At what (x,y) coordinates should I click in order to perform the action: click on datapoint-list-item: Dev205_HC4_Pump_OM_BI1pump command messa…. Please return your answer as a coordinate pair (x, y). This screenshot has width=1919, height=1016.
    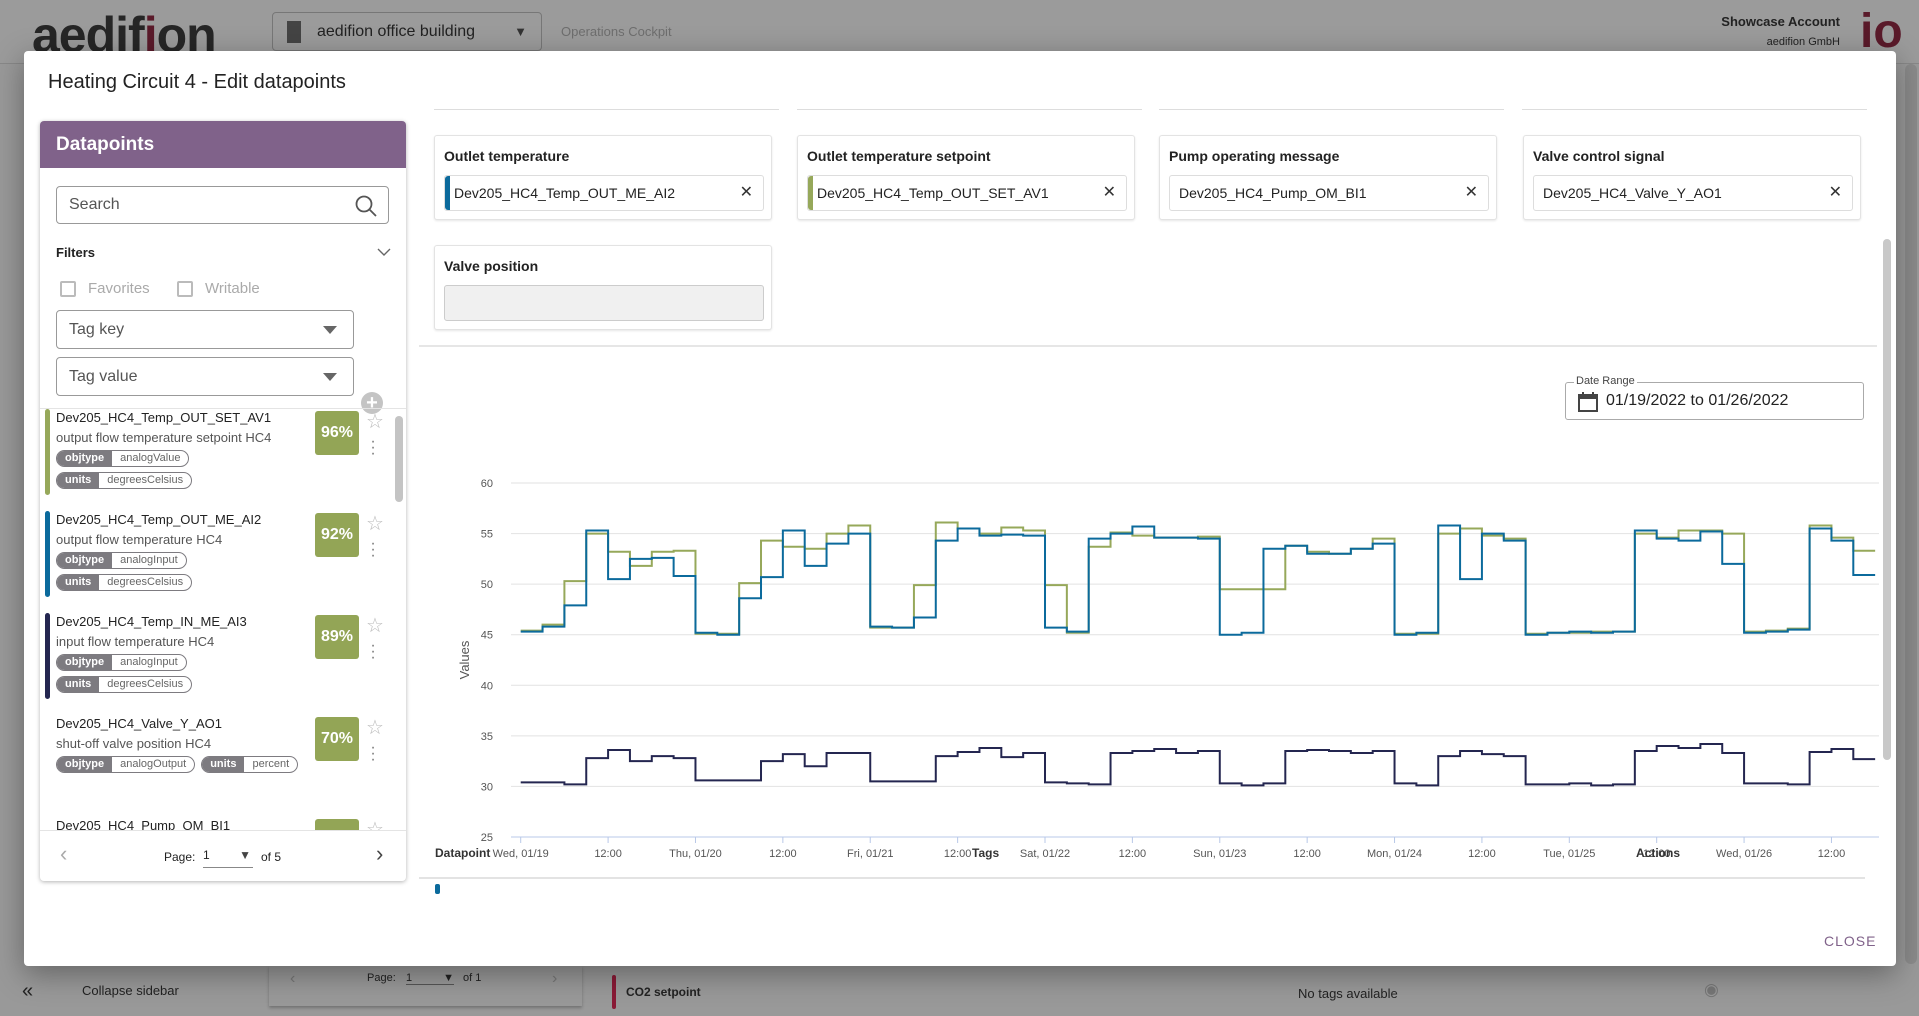
    Looking at the image, I should click on (215, 823).